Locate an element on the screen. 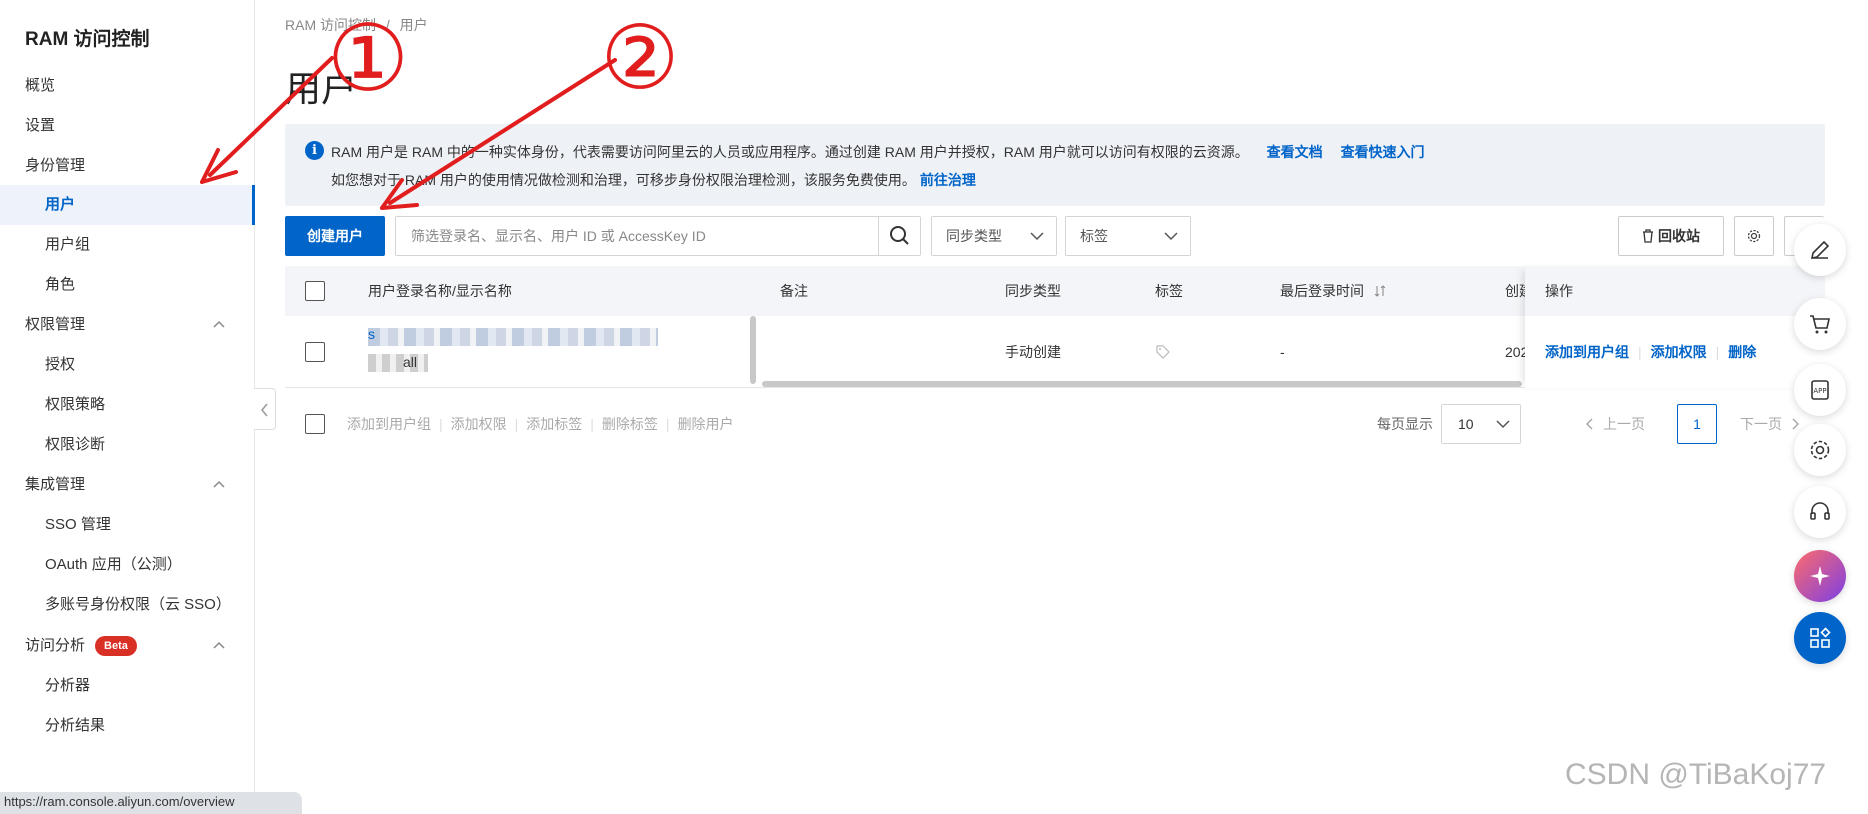  next-page-label: 下一页 is located at coordinates (1761, 424).